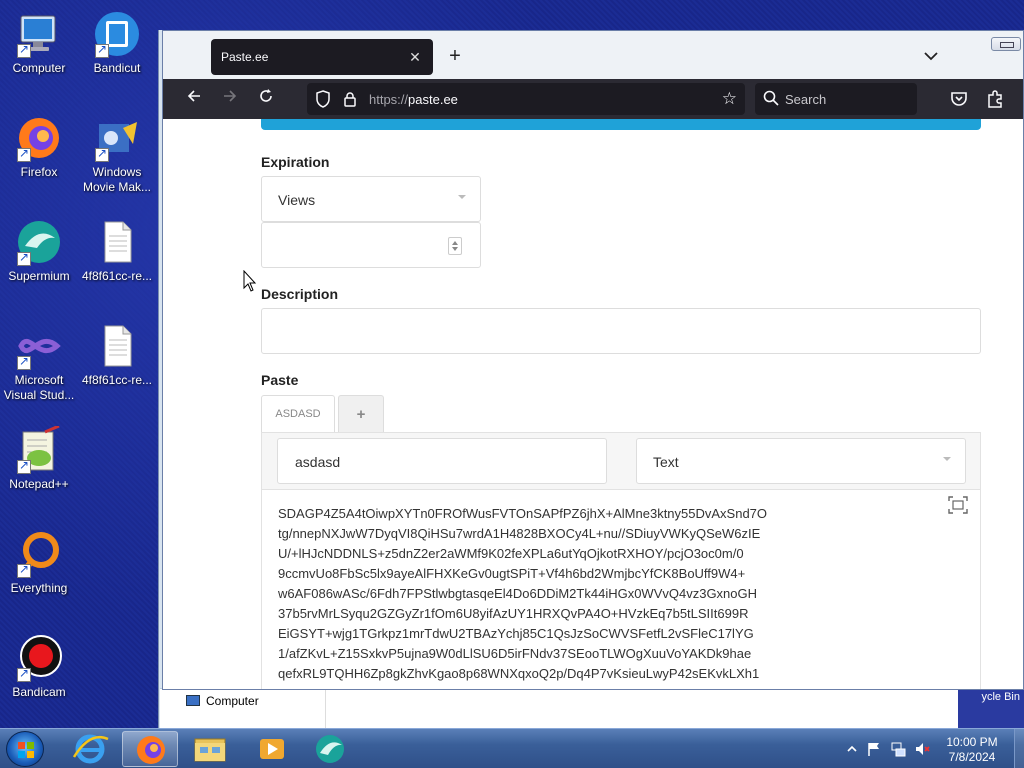 This screenshot has width=1024, height=768. What do you see at coordinates (1019, 748) in the screenshot?
I see `show-desktop-button` at bounding box center [1019, 748].